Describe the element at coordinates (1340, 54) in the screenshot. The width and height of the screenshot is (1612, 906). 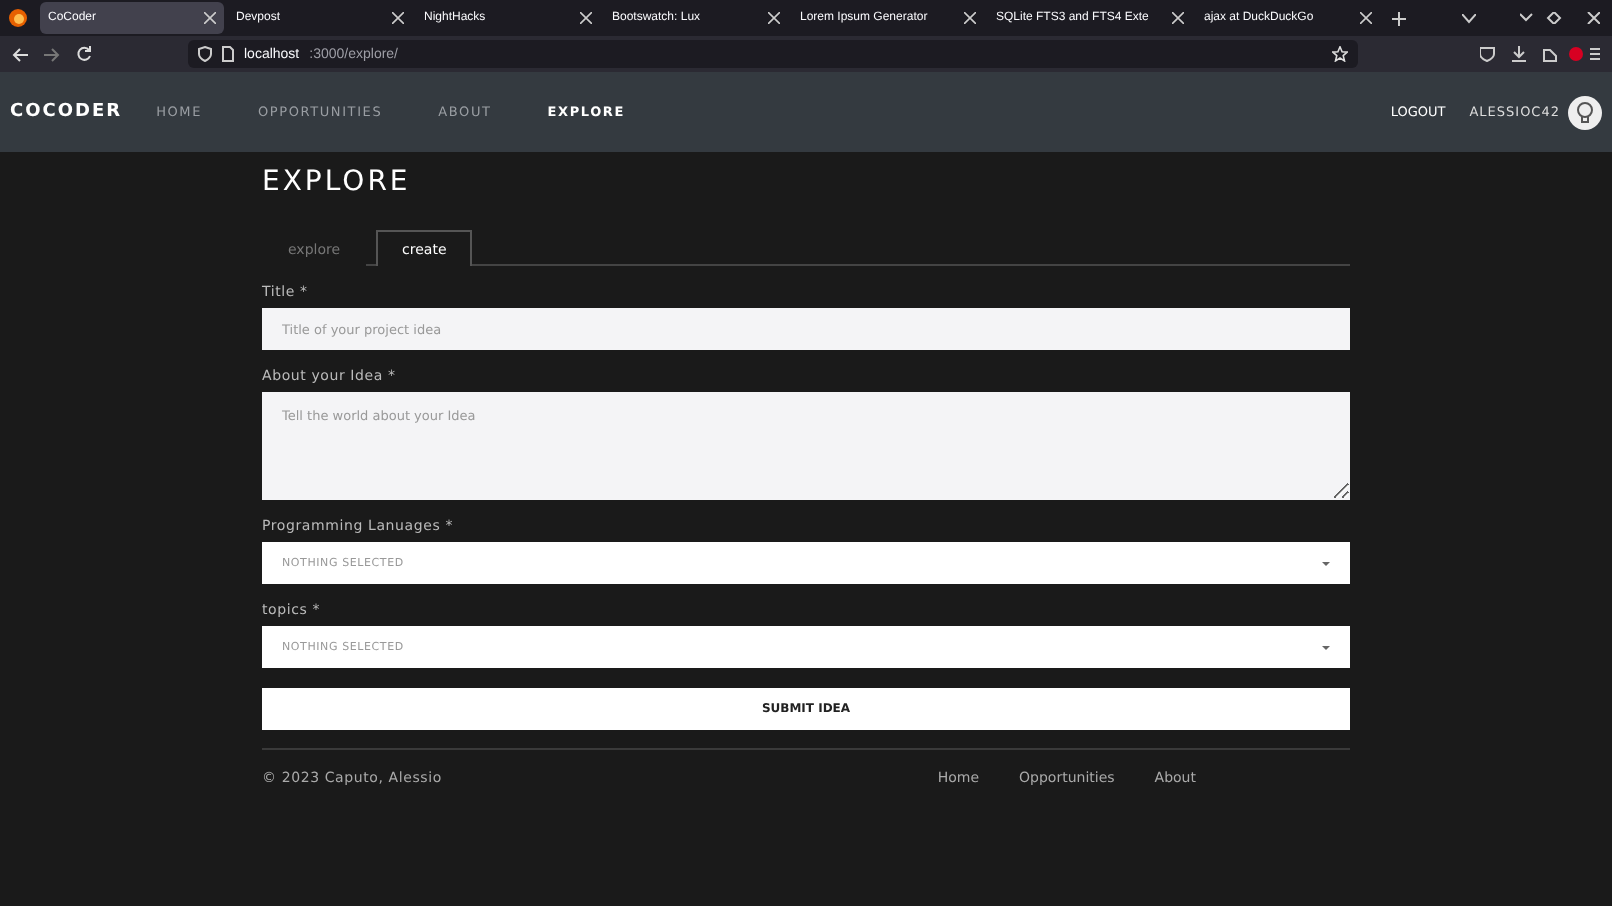
I see `star-icon` at that location.